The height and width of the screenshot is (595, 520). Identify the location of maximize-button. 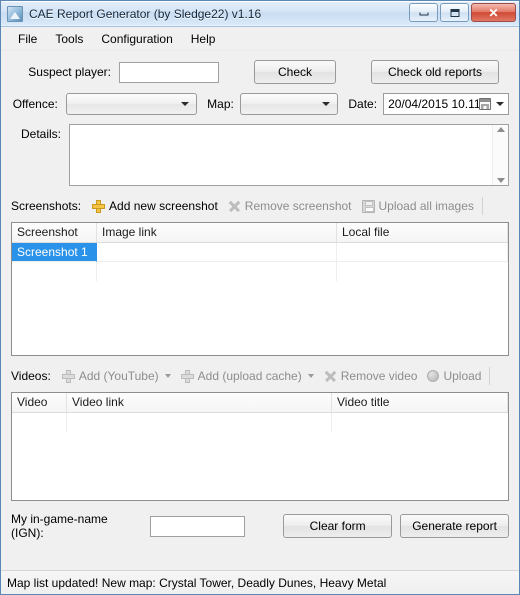
(454, 12).